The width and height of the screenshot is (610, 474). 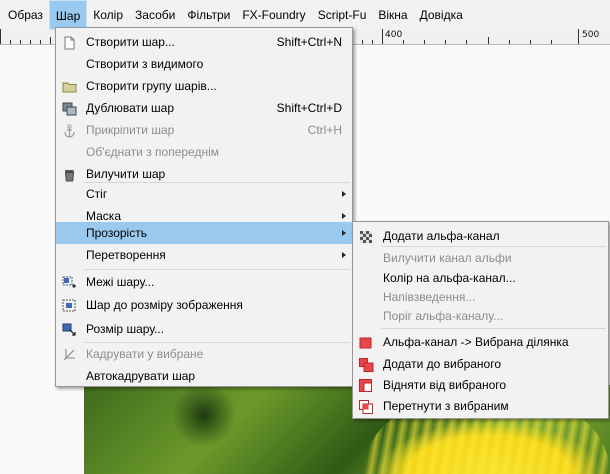 What do you see at coordinates (69, 86) in the screenshot?
I see `folder-icon` at bounding box center [69, 86].